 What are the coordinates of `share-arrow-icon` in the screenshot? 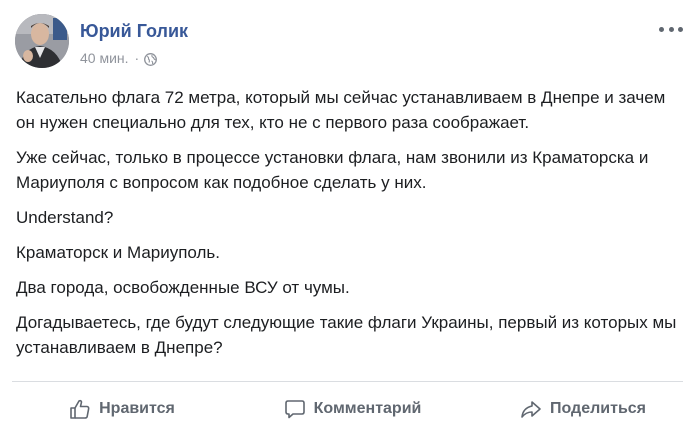 It's located at (531, 409).